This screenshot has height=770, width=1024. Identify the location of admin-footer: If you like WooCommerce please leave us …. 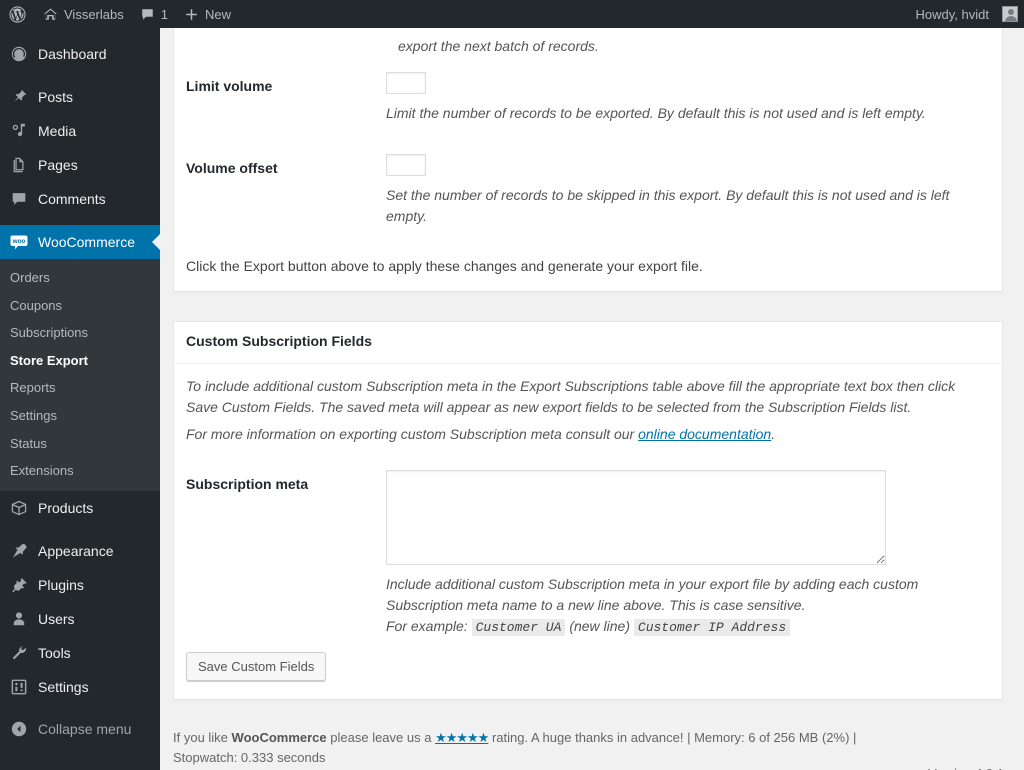
(598, 749).